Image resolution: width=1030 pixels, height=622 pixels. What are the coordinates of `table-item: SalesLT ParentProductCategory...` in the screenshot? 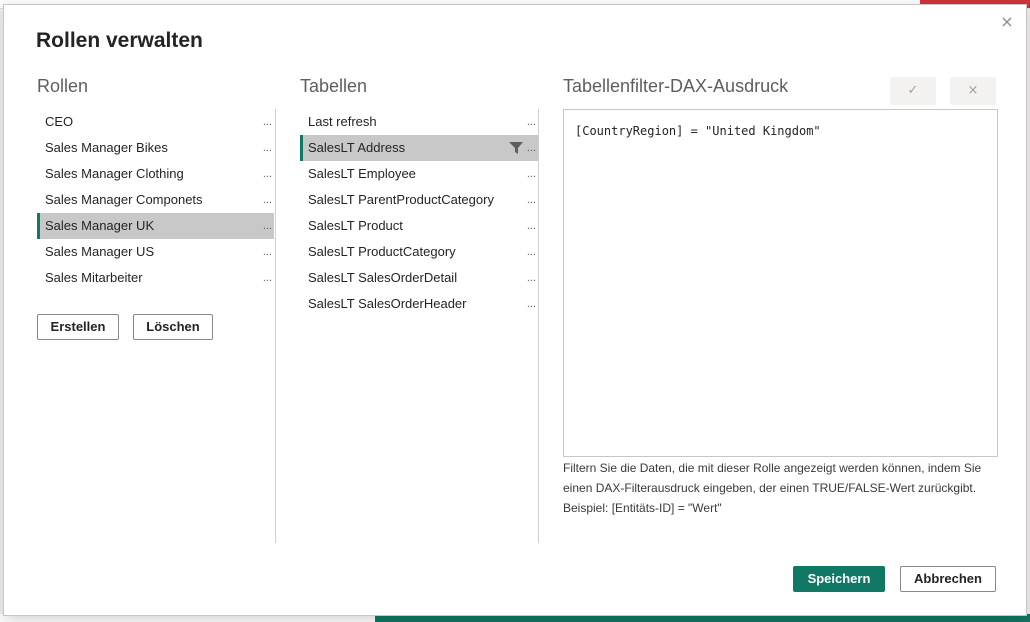 It's located at (419, 200).